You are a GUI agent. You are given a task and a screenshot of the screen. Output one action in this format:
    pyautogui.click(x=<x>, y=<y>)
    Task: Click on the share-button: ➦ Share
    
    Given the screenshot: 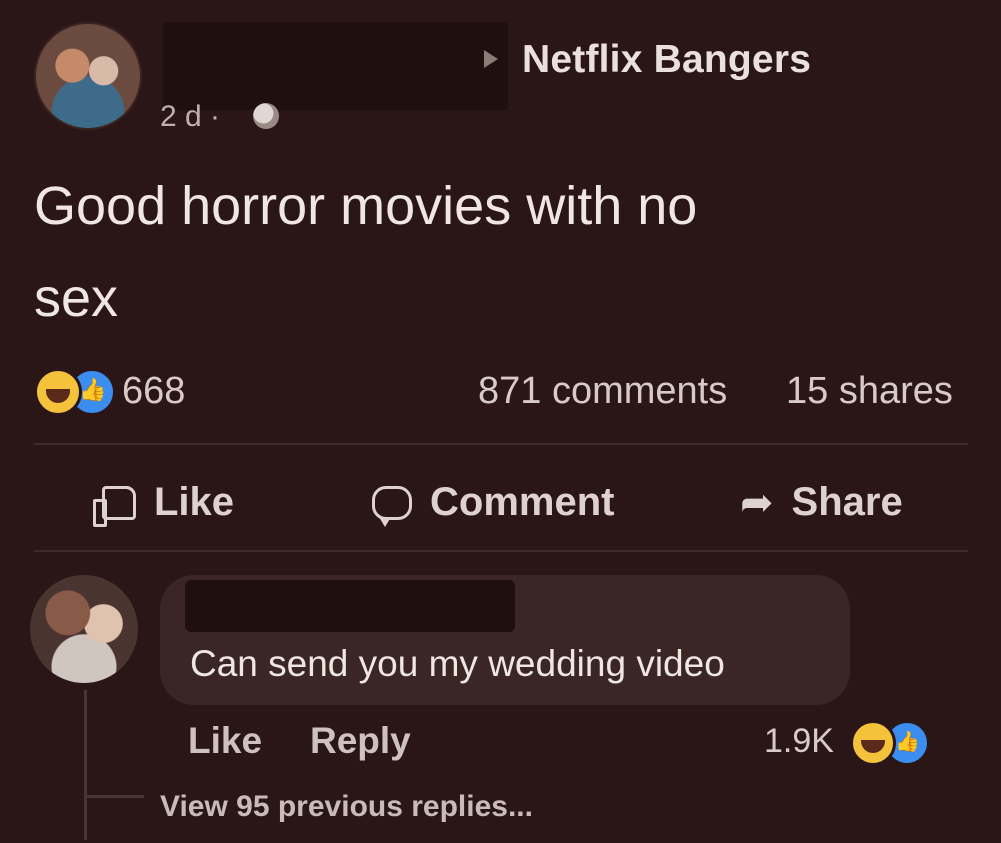 What is the action you would take?
    pyautogui.click(x=821, y=502)
    